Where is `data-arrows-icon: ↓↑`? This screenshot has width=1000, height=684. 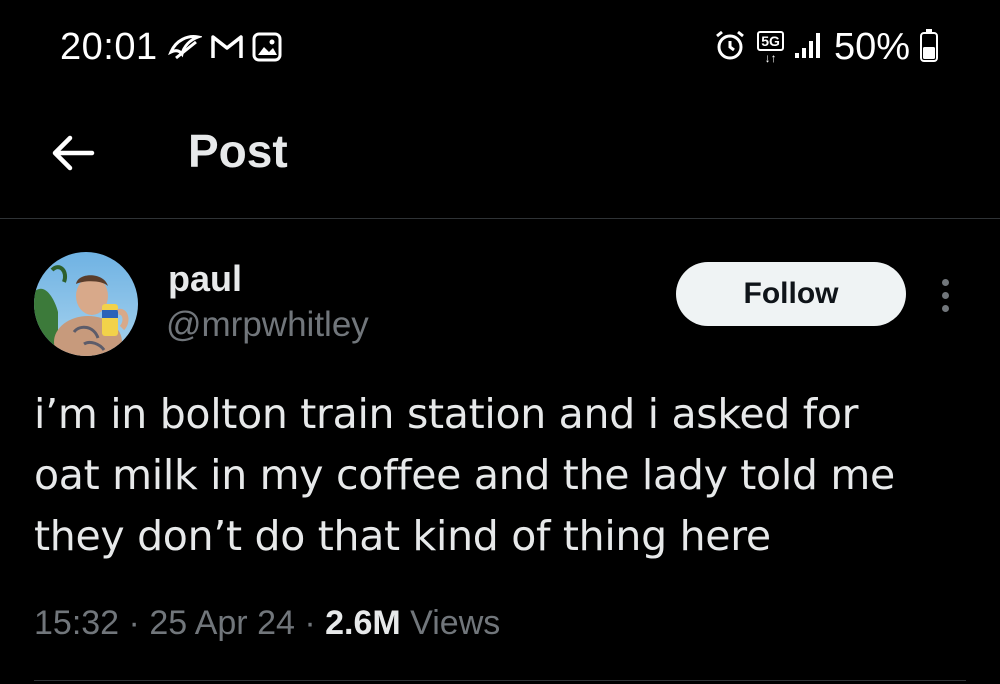 data-arrows-icon: ↓↑ is located at coordinates (770, 58).